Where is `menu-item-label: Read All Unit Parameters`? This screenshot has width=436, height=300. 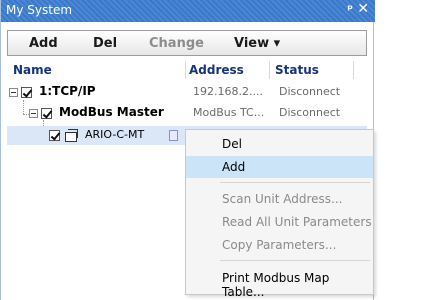 menu-item-label: Read All Unit Parameters is located at coordinates (297, 222).